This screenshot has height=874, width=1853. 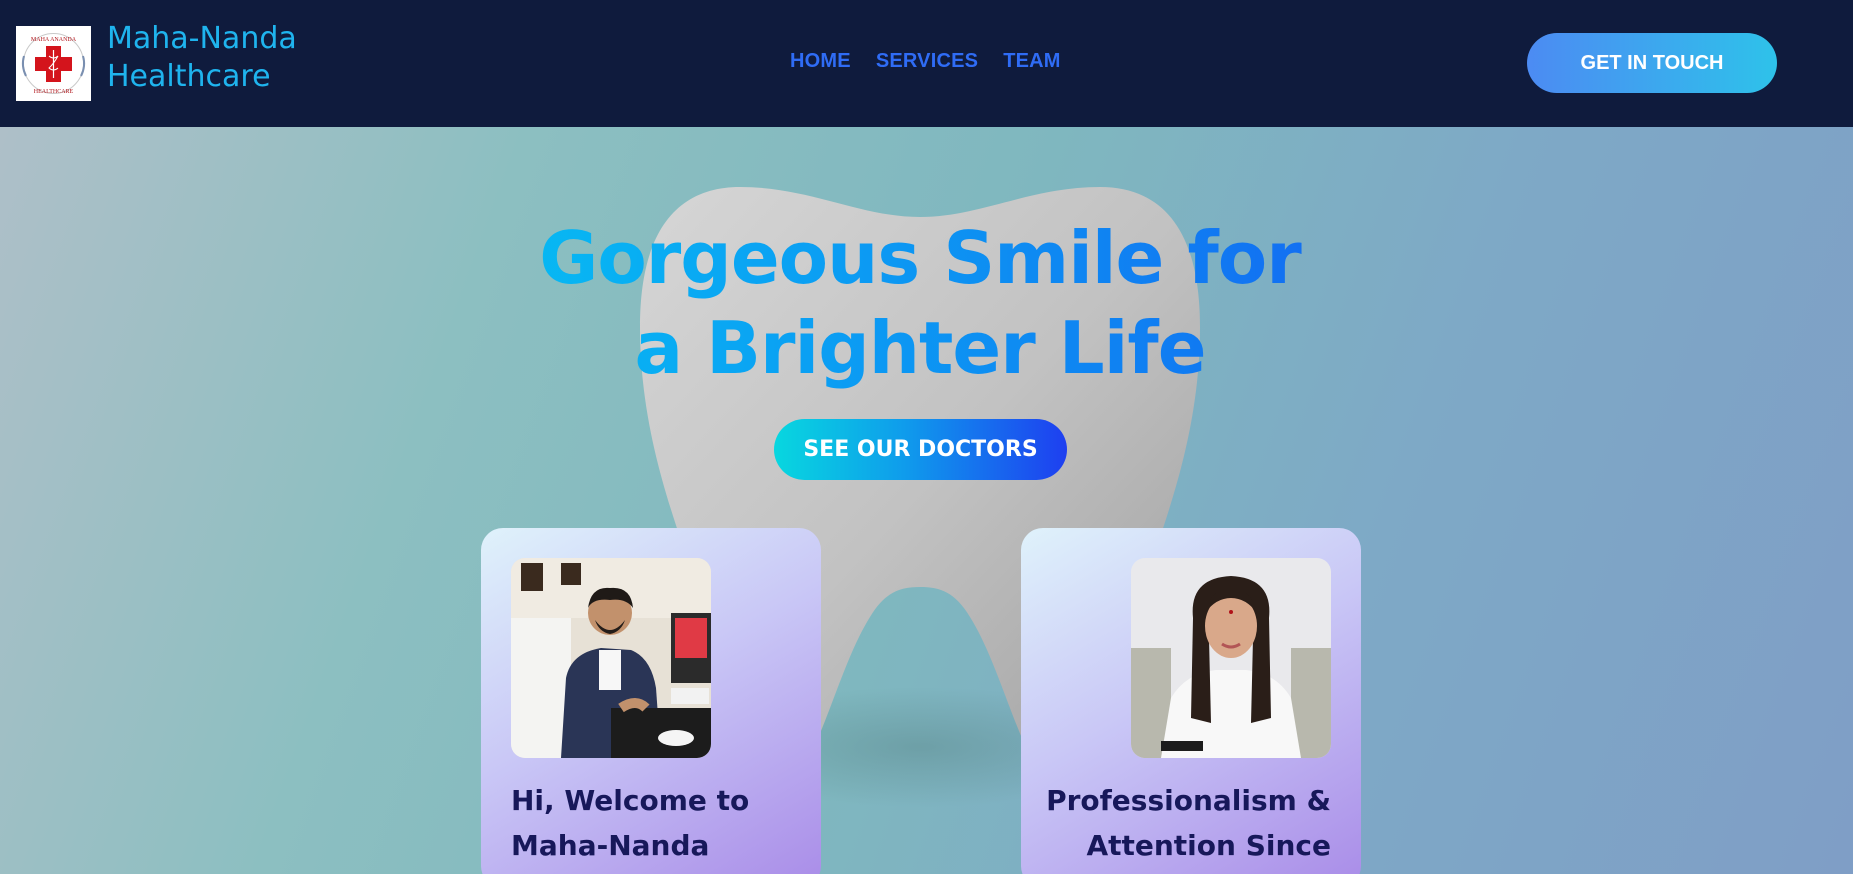 I want to click on brand-line-1: Maha-Nanda, so click(x=202, y=38).